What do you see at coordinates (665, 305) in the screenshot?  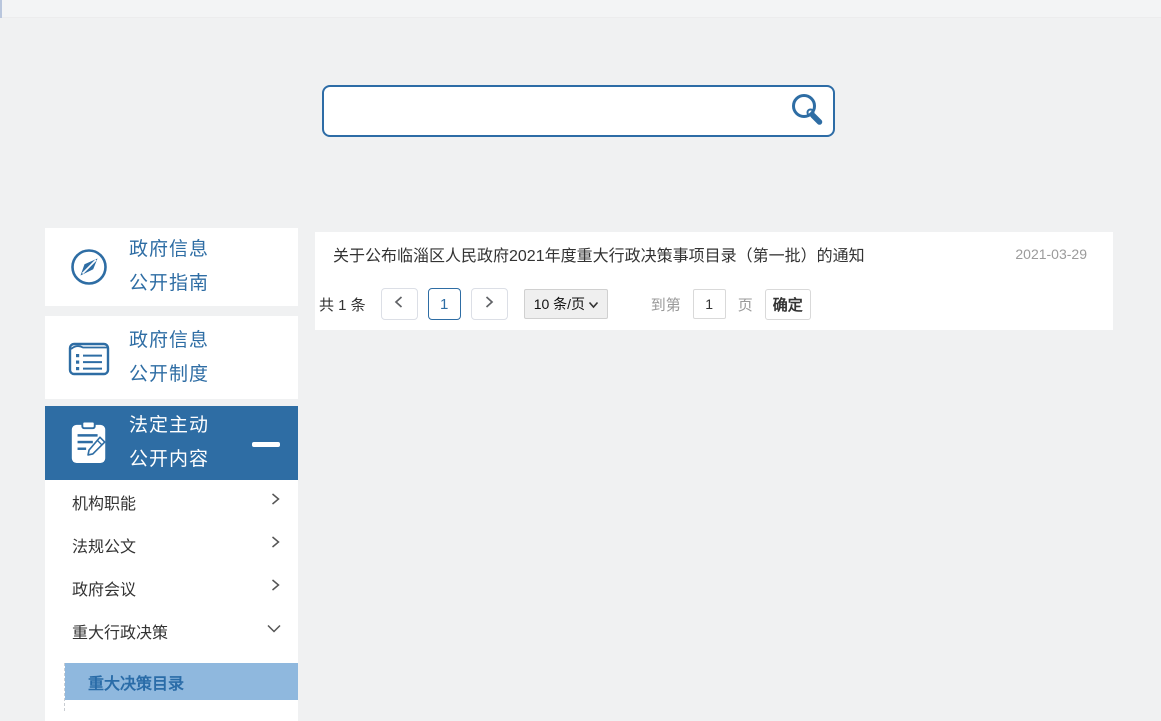 I see `goto-page-prefix: 到第` at bounding box center [665, 305].